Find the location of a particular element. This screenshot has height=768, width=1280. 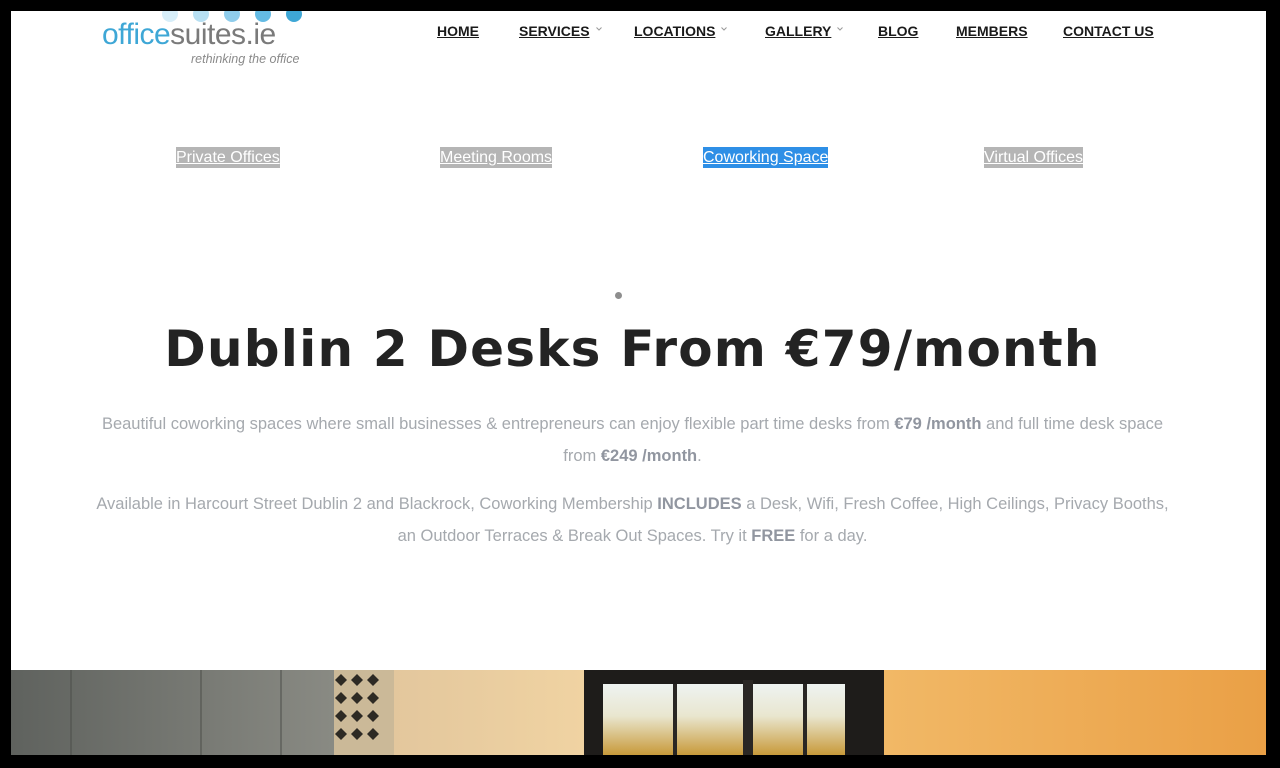

nav-contact-us: CONTACT US is located at coordinates (1108, 31).